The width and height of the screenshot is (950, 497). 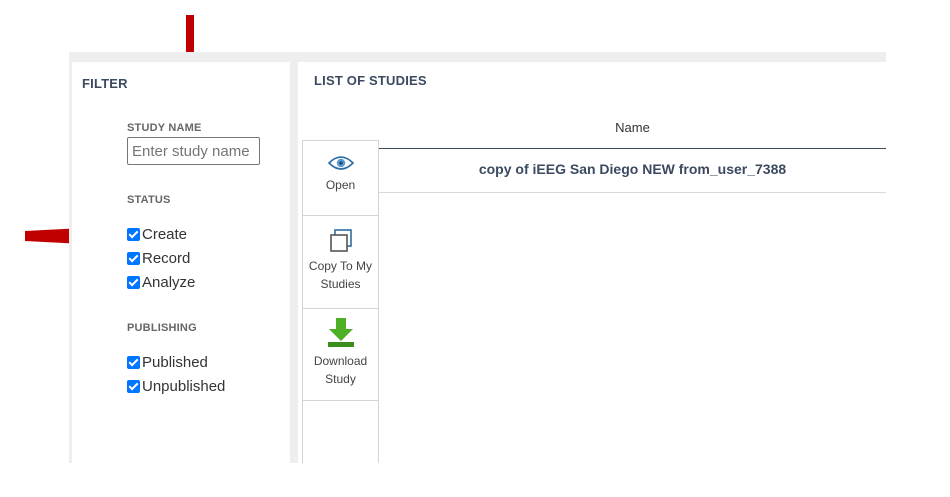 What do you see at coordinates (340, 332) in the screenshot?
I see `download-icon` at bounding box center [340, 332].